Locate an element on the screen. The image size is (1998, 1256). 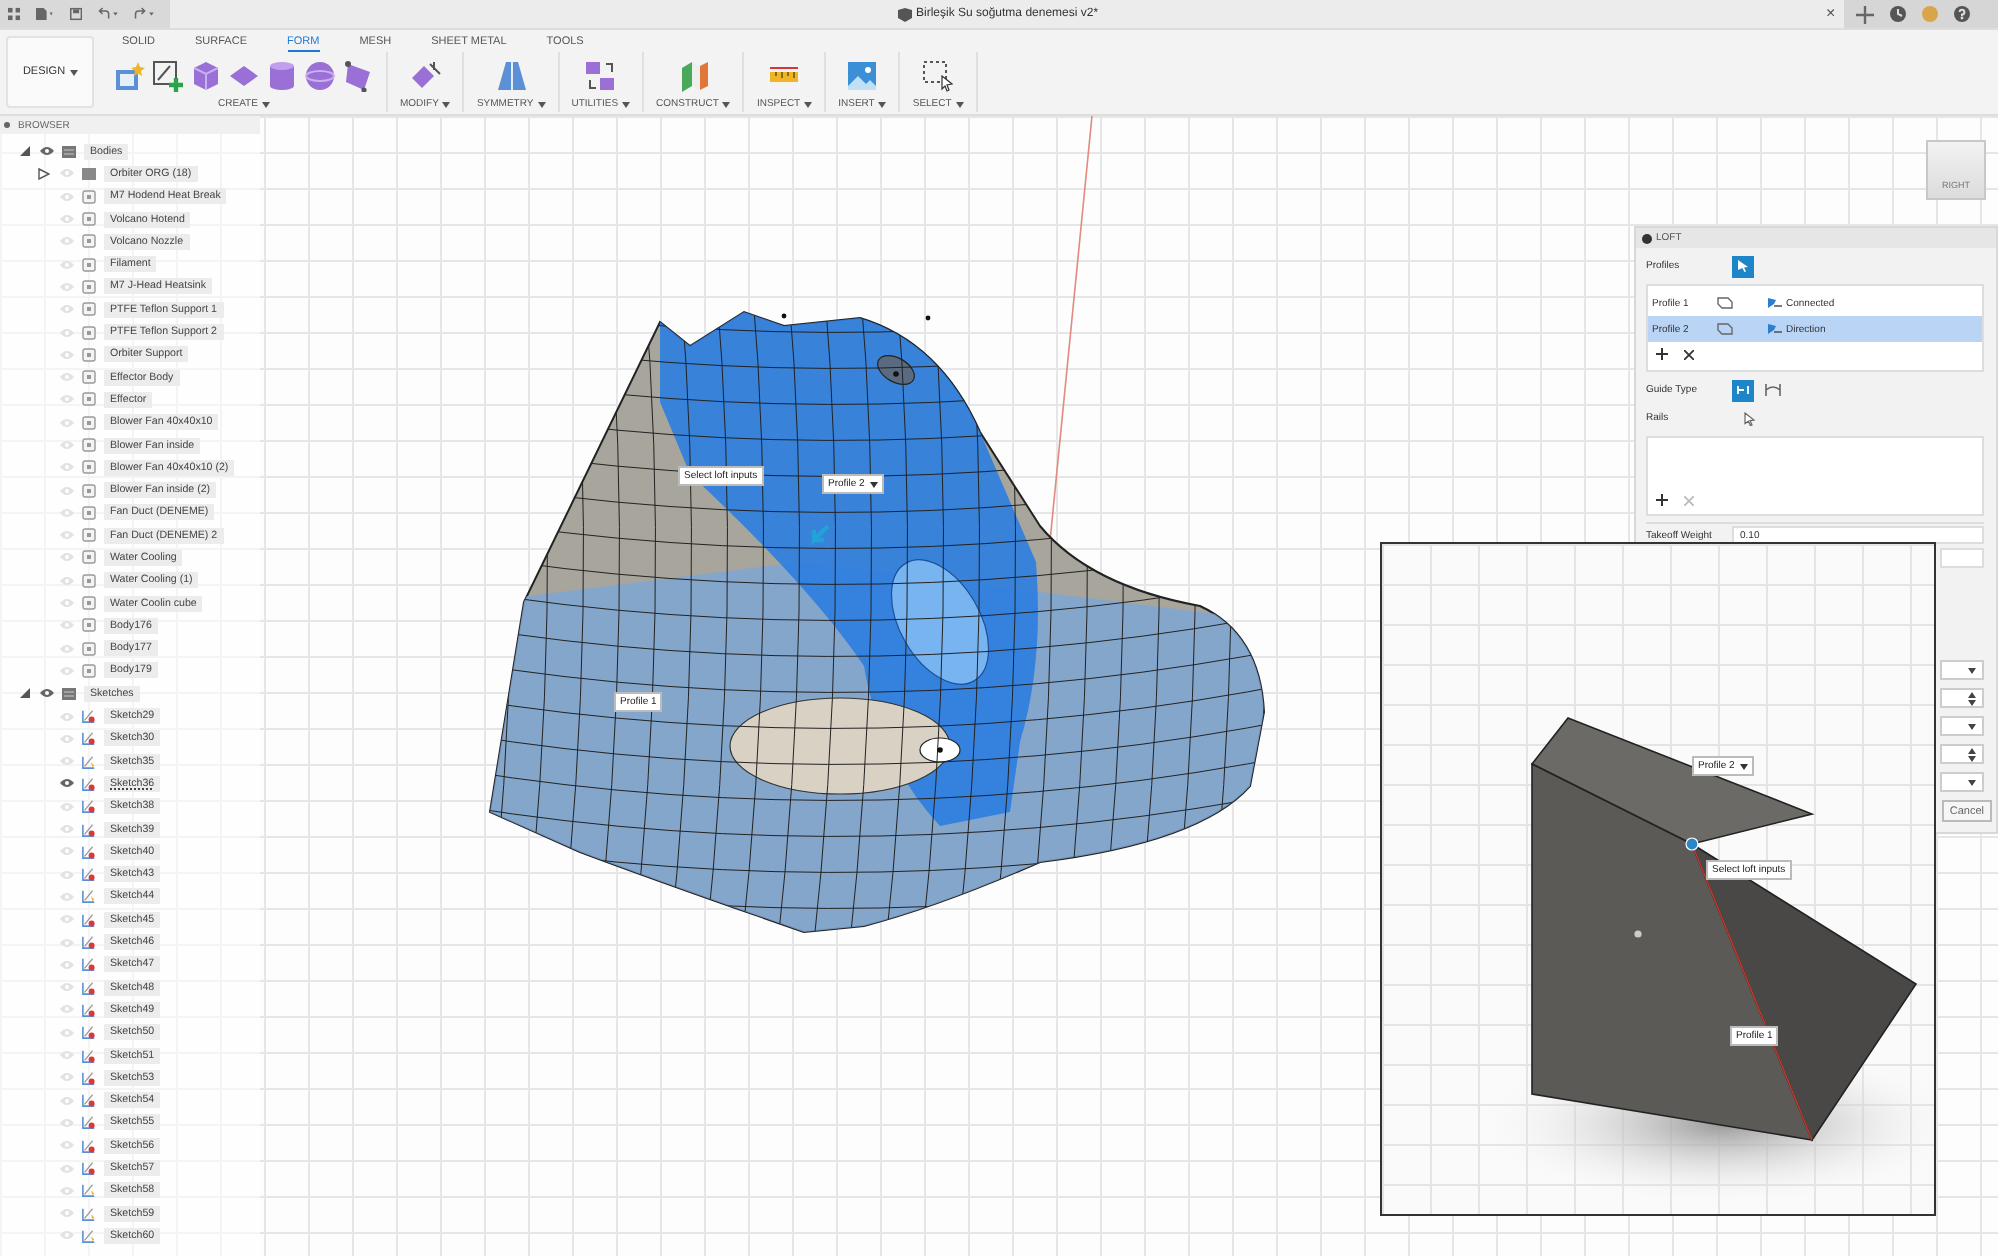
modify-icon is located at coordinates (425, 76).